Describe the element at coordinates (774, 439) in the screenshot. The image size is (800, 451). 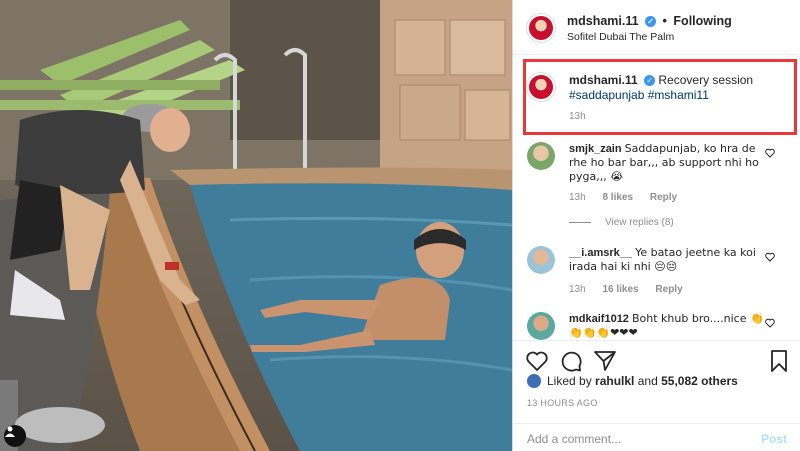
I see `post-button: Post` at that location.